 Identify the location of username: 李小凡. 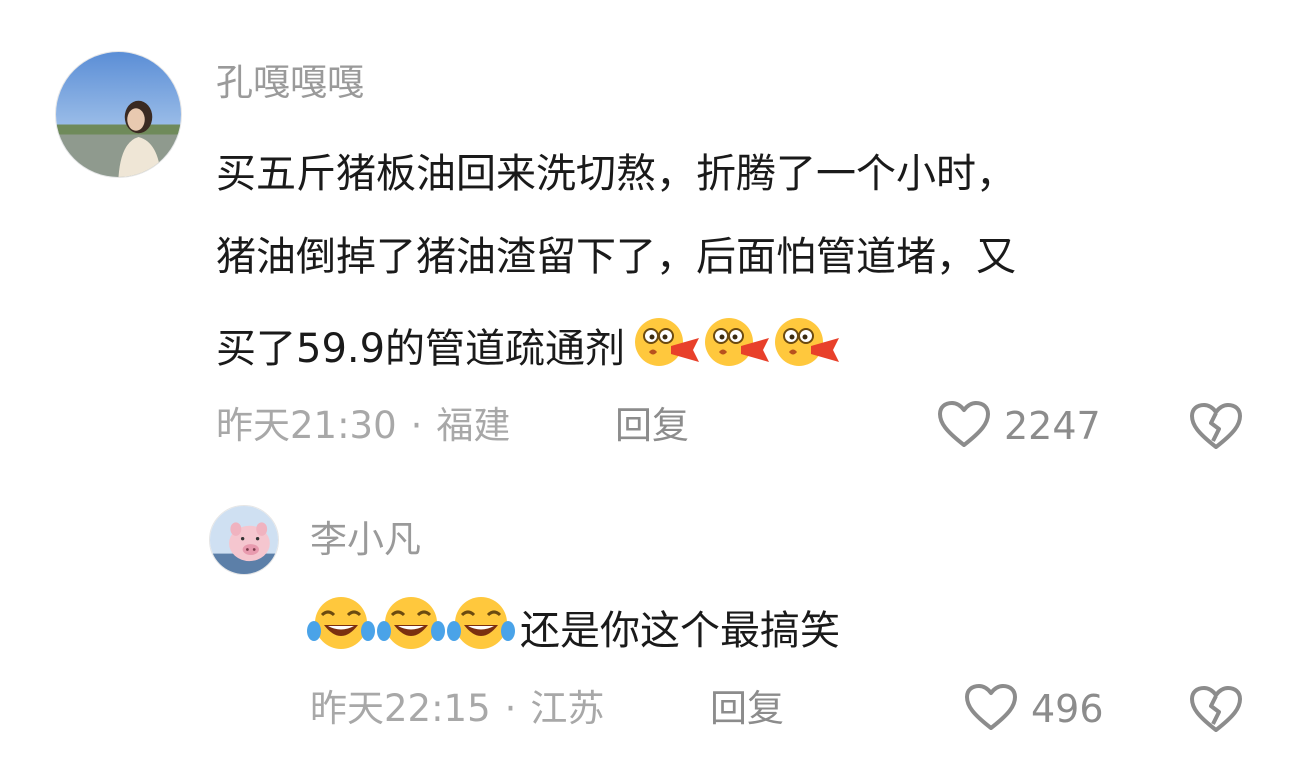
(365, 540).